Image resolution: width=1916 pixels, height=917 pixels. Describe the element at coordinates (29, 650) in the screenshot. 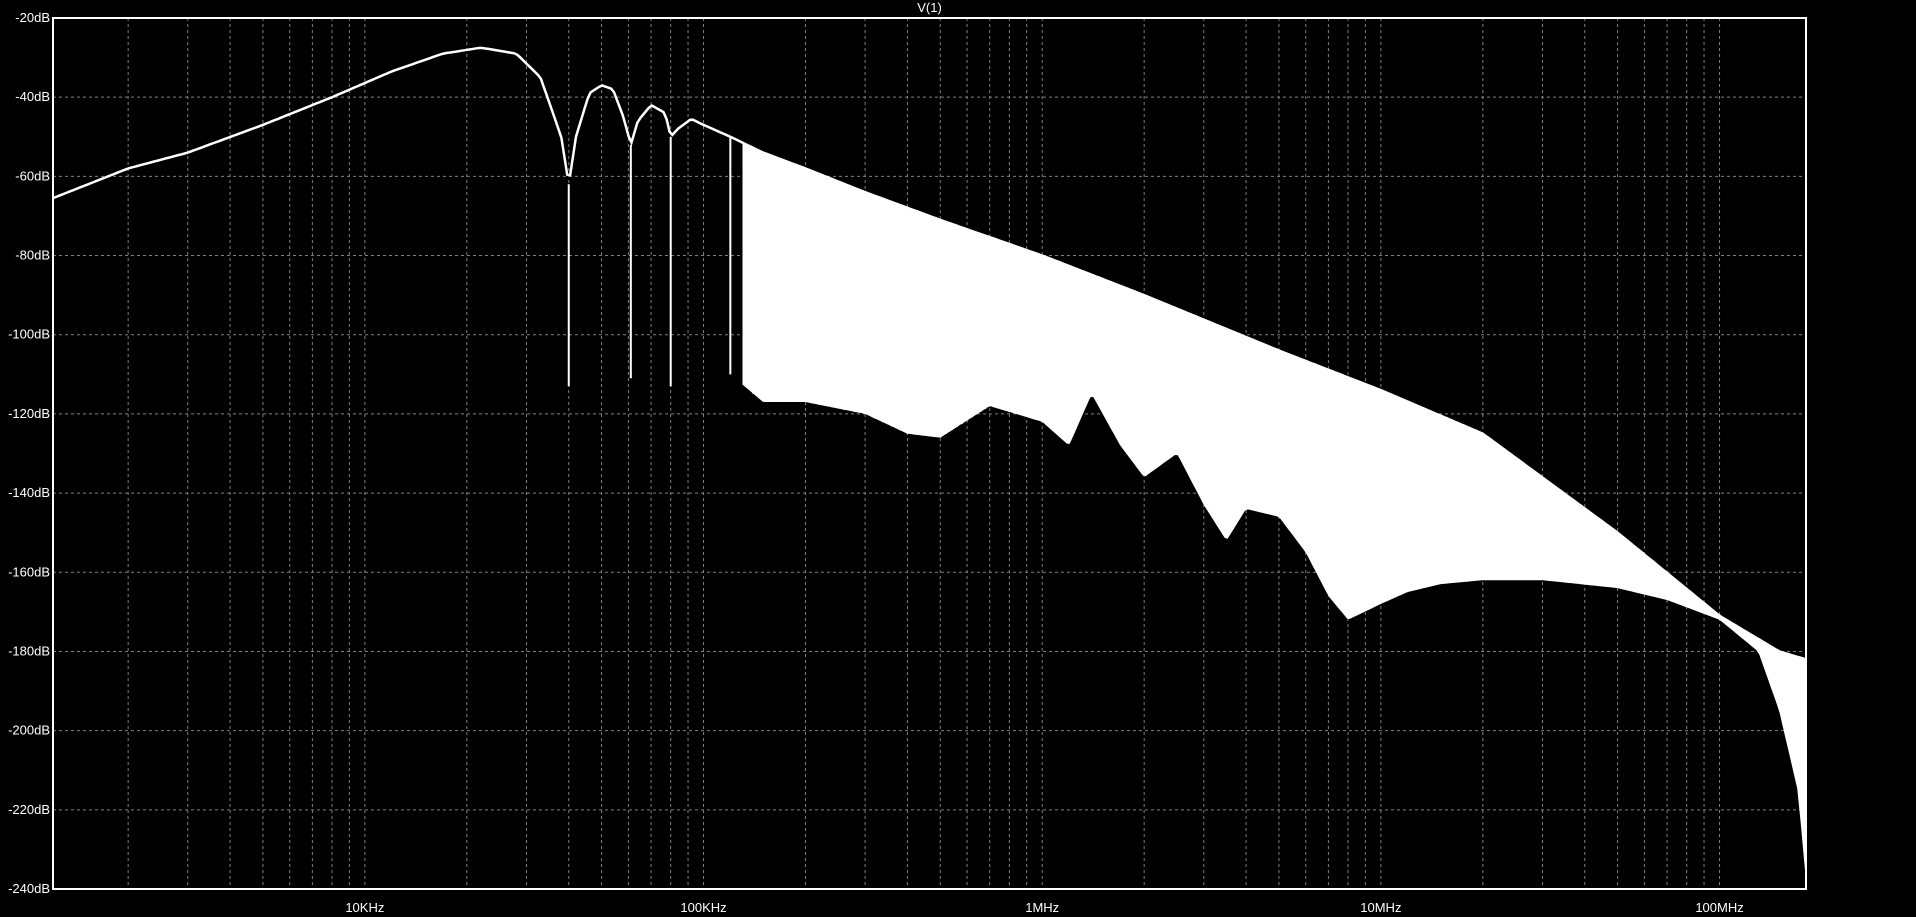

I see `y-tick-label: -180dB` at that location.